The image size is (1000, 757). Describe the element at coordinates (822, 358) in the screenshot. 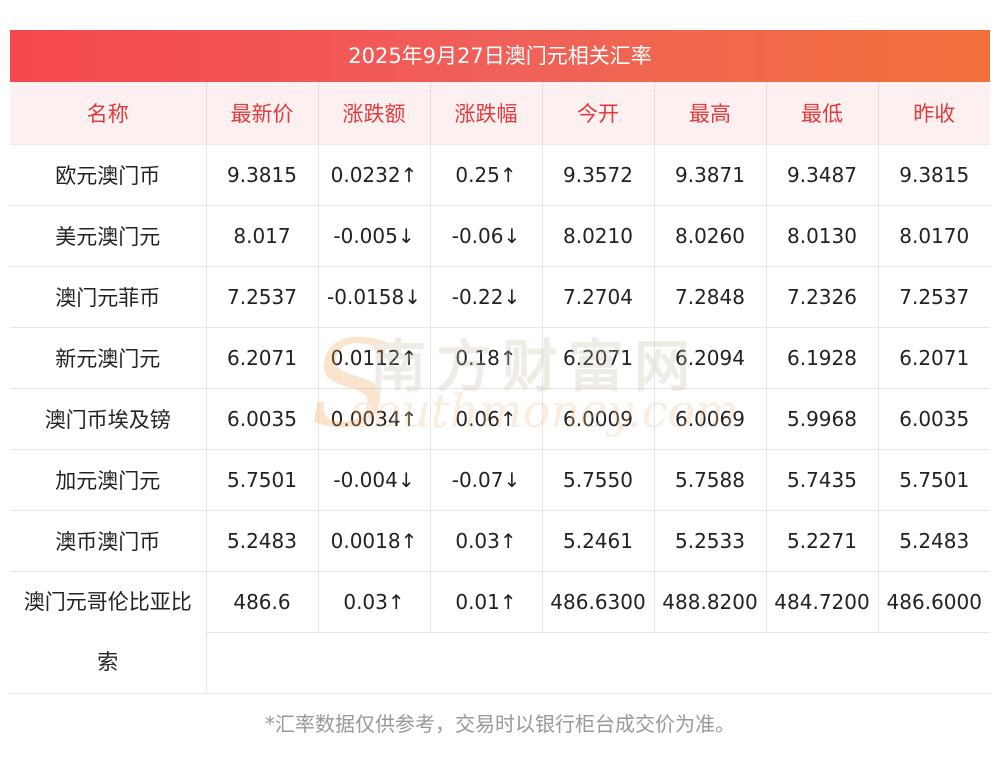

I see `row-low: 6.1928` at that location.